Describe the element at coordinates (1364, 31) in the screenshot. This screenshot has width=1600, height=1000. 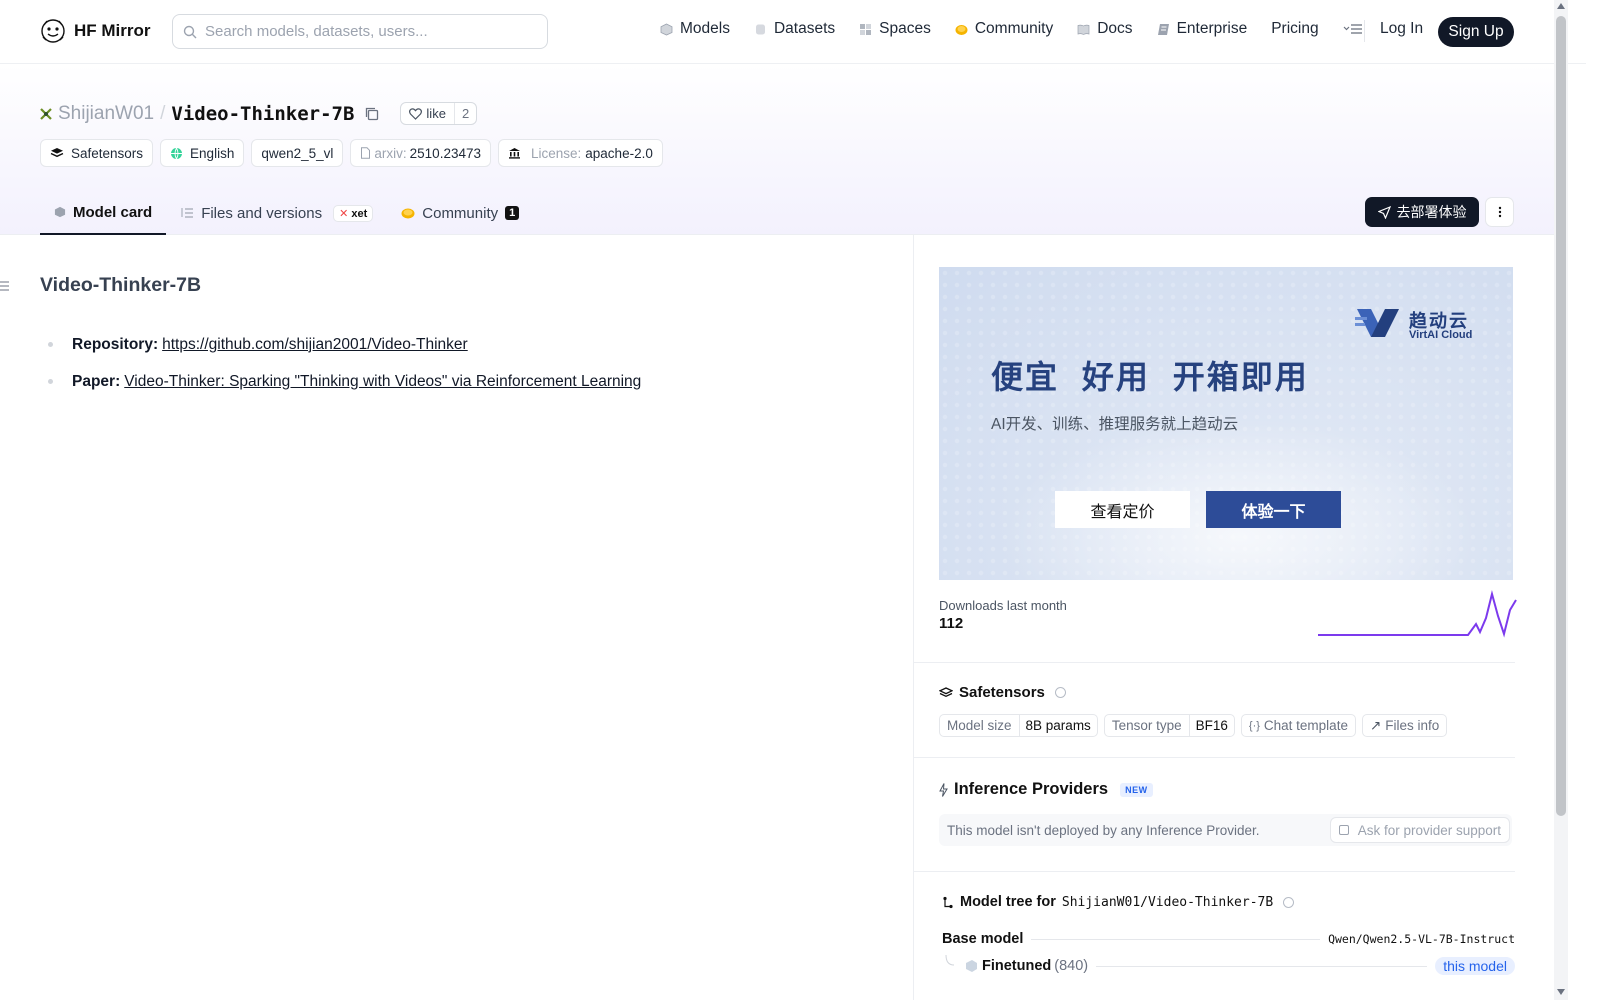
I see `nav-divider` at that location.